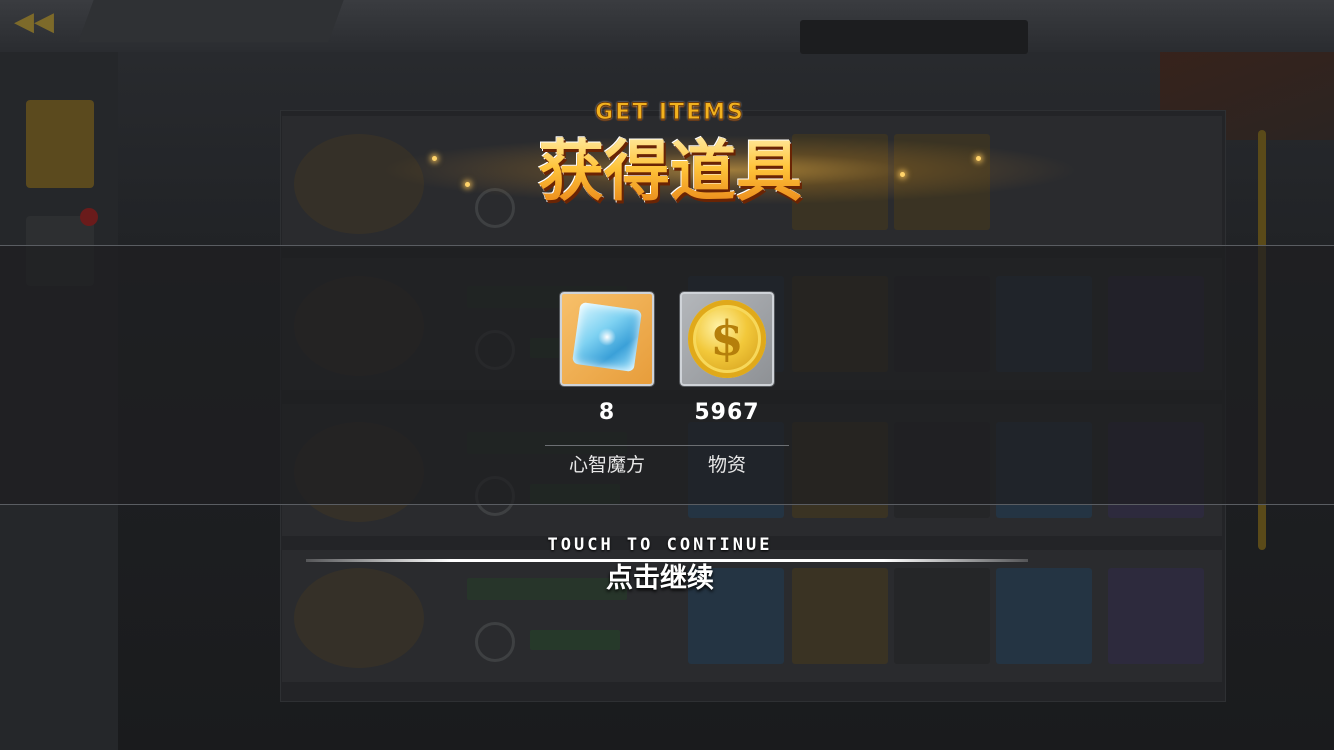  I want to click on background-unit-portrait, so click(359, 618).